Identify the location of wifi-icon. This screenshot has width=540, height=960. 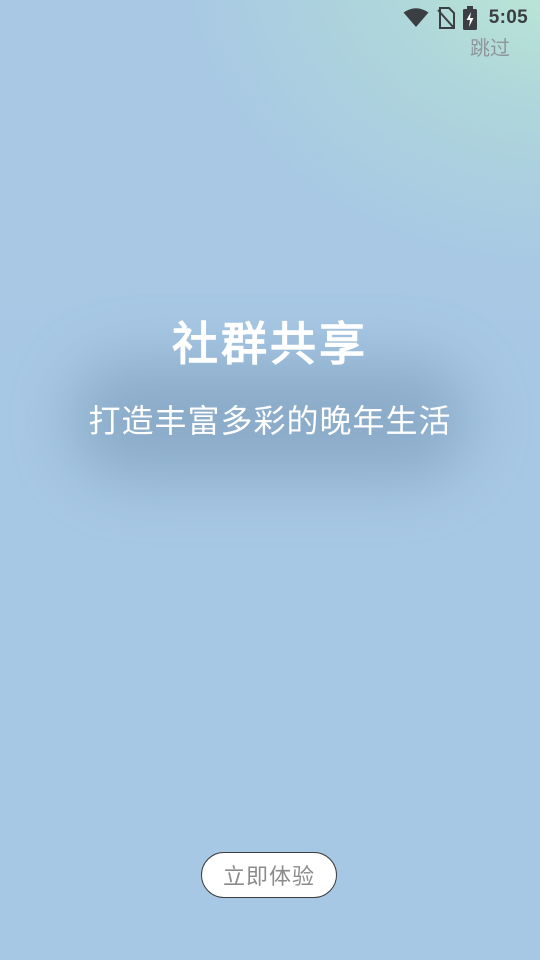
(416, 18).